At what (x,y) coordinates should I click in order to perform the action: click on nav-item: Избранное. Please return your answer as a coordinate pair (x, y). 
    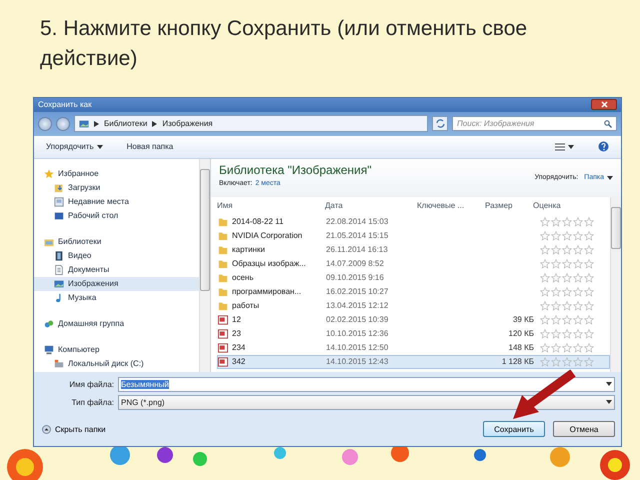
    Looking at the image, I should click on (116, 173).